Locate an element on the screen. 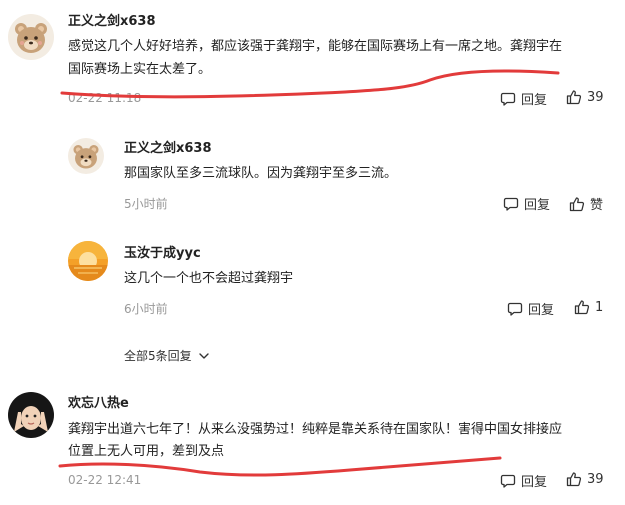 The height and width of the screenshot is (505, 625). reply-username: 正义之剑x638 is located at coordinates (168, 146).